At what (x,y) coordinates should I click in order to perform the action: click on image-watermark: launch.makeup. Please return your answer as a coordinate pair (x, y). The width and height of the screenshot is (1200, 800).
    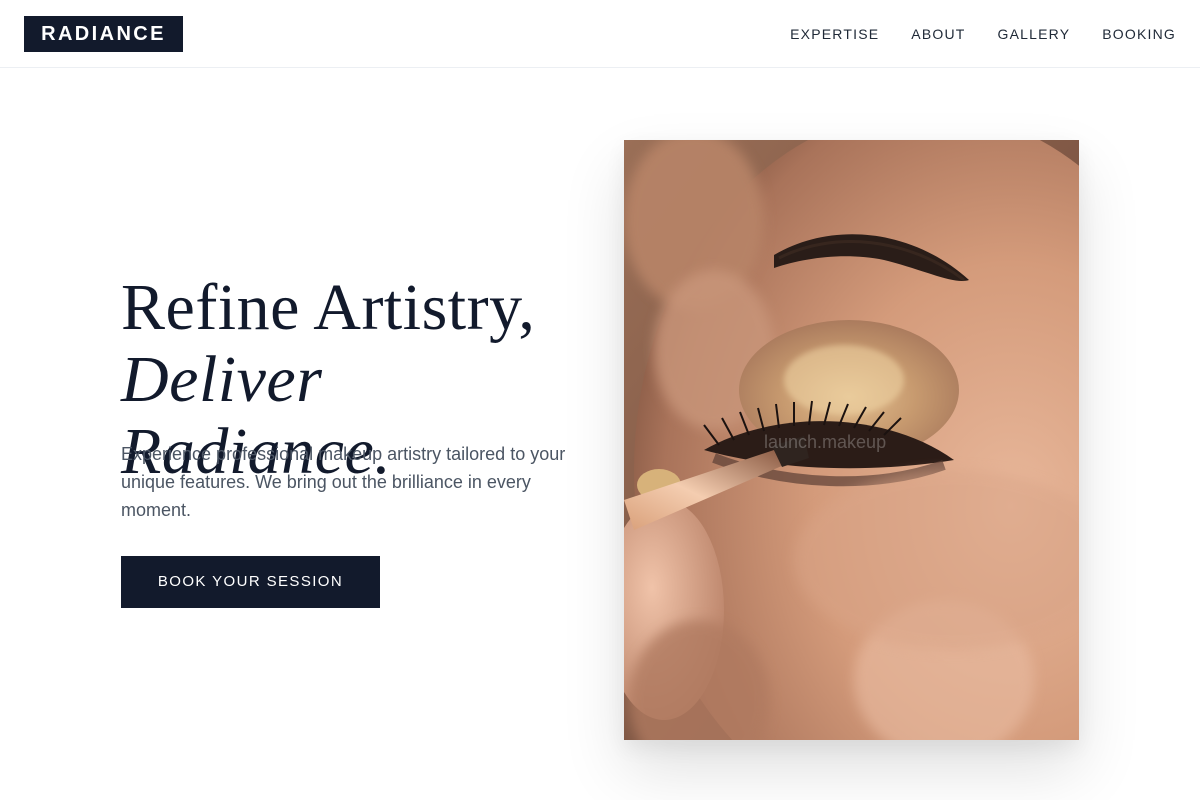
    Looking at the image, I should click on (825, 442).